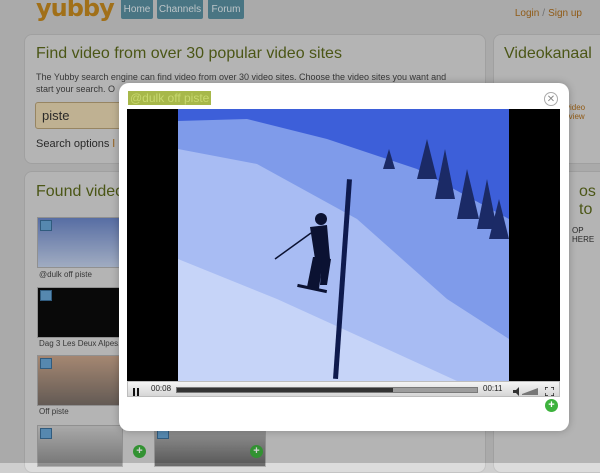  Describe the element at coordinates (285, 390) in the screenshot. I see `seek-bar-progress` at that location.